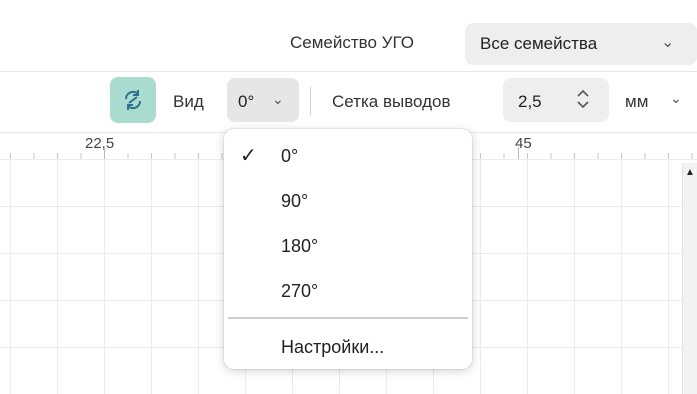 Image resolution: width=697 pixels, height=394 pixels. I want to click on pin-grid-stepper: 2,5, so click(556, 100).